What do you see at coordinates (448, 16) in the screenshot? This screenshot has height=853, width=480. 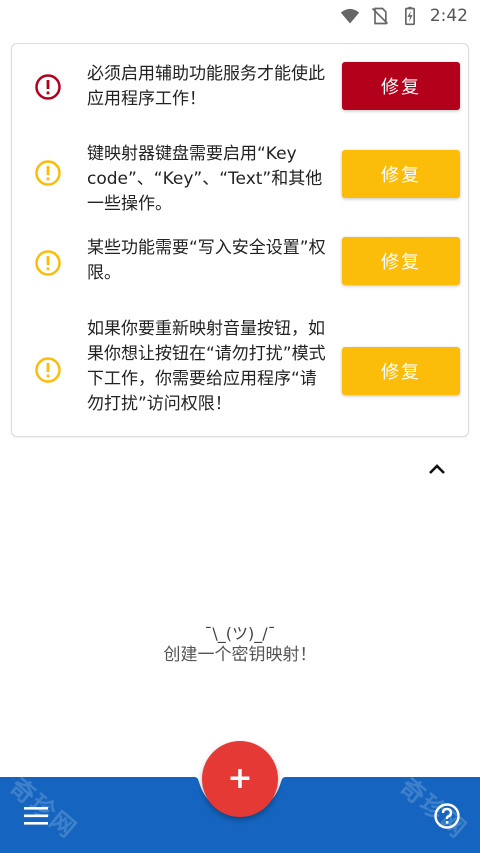 I see `clock: 2:42` at bounding box center [448, 16].